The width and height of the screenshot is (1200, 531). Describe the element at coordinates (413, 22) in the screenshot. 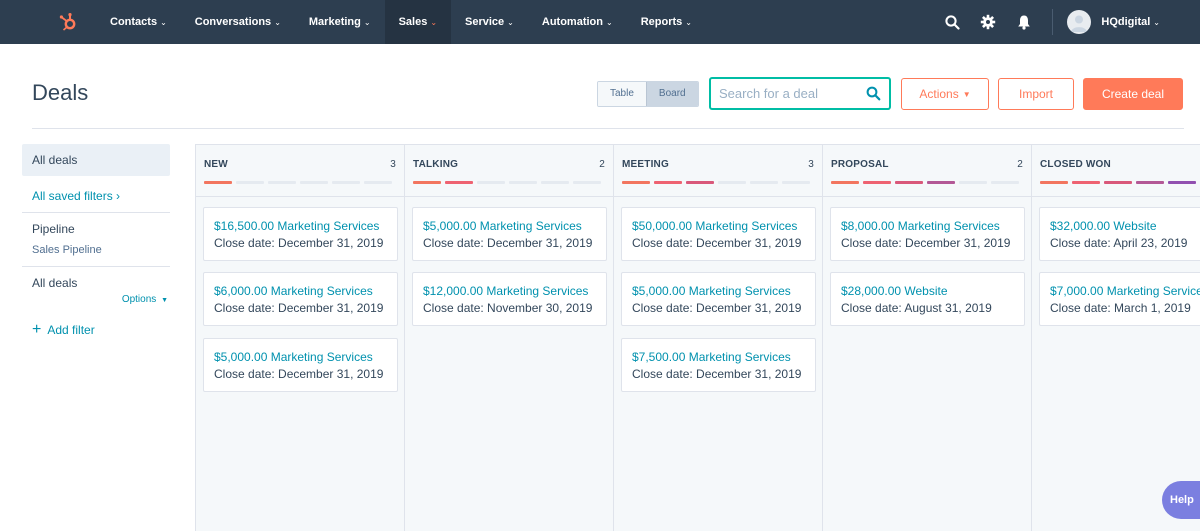

I see `nav-item-label: Sales` at that location.